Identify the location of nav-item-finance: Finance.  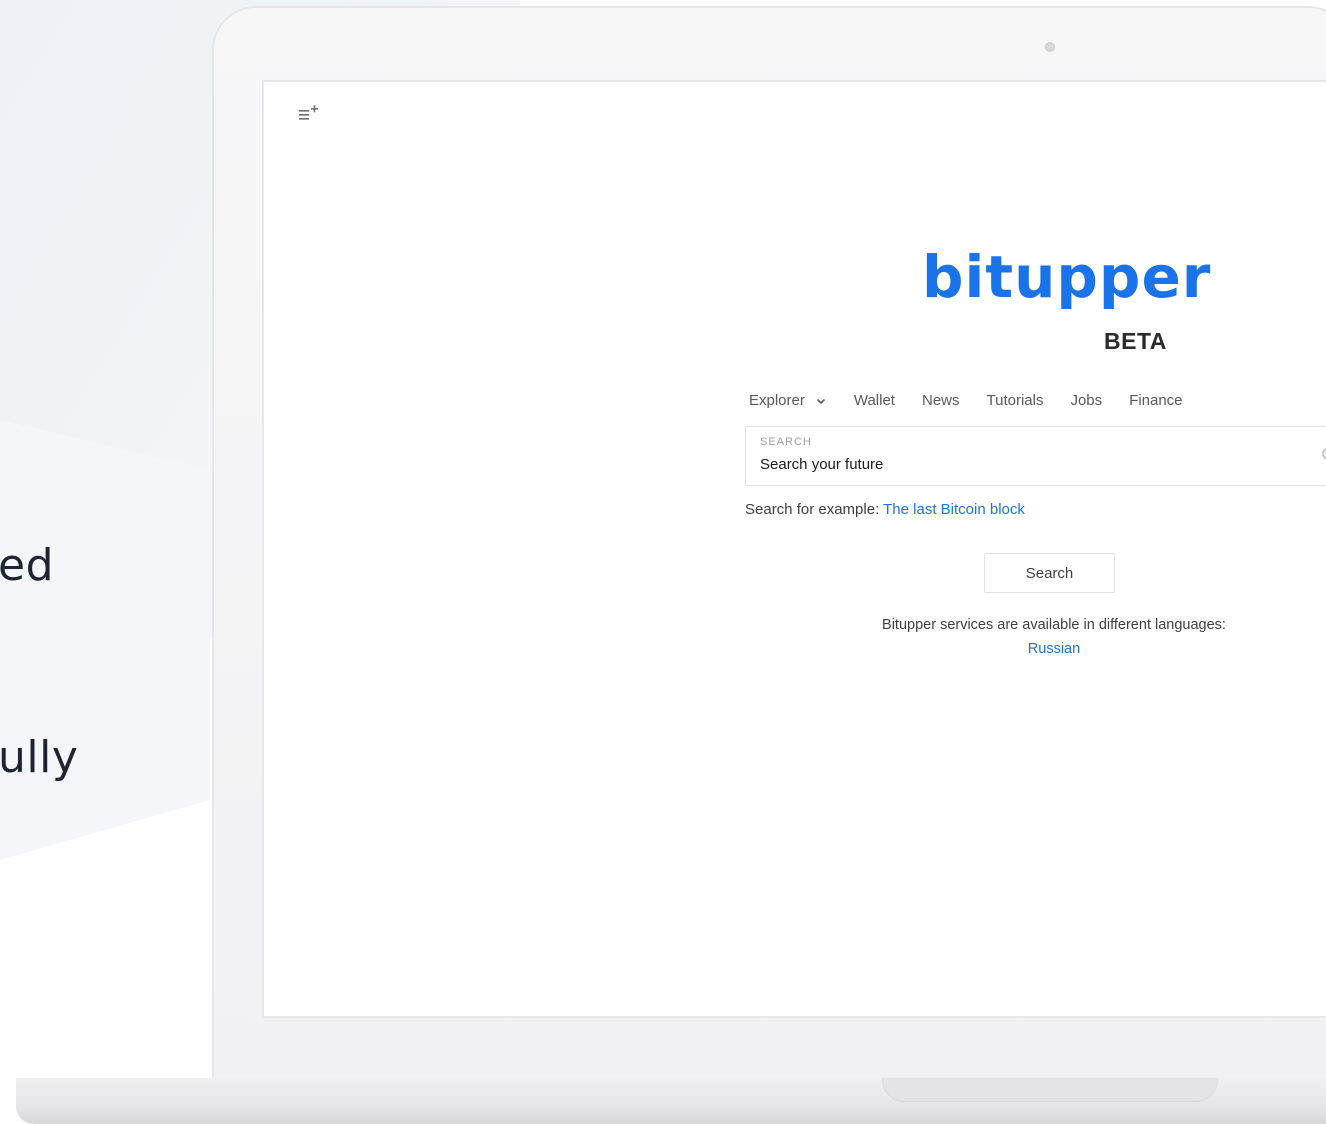
(1155, 400).